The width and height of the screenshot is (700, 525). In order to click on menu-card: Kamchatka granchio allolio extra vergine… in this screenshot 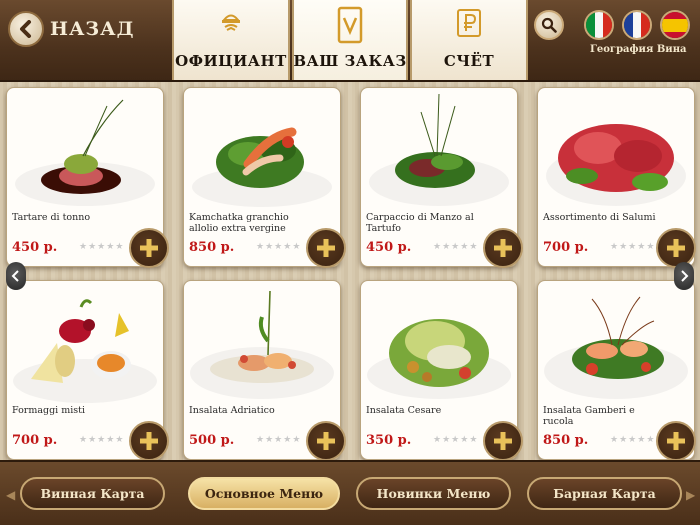, I will do `click(264, 177)`.